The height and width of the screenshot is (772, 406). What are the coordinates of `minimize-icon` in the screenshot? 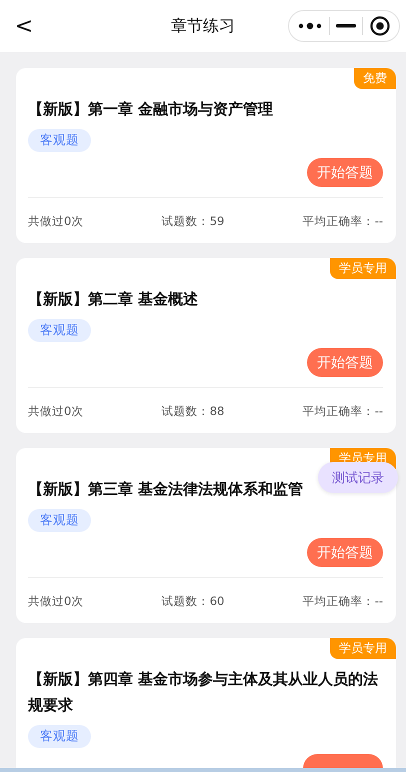 It's located at (346, 26).